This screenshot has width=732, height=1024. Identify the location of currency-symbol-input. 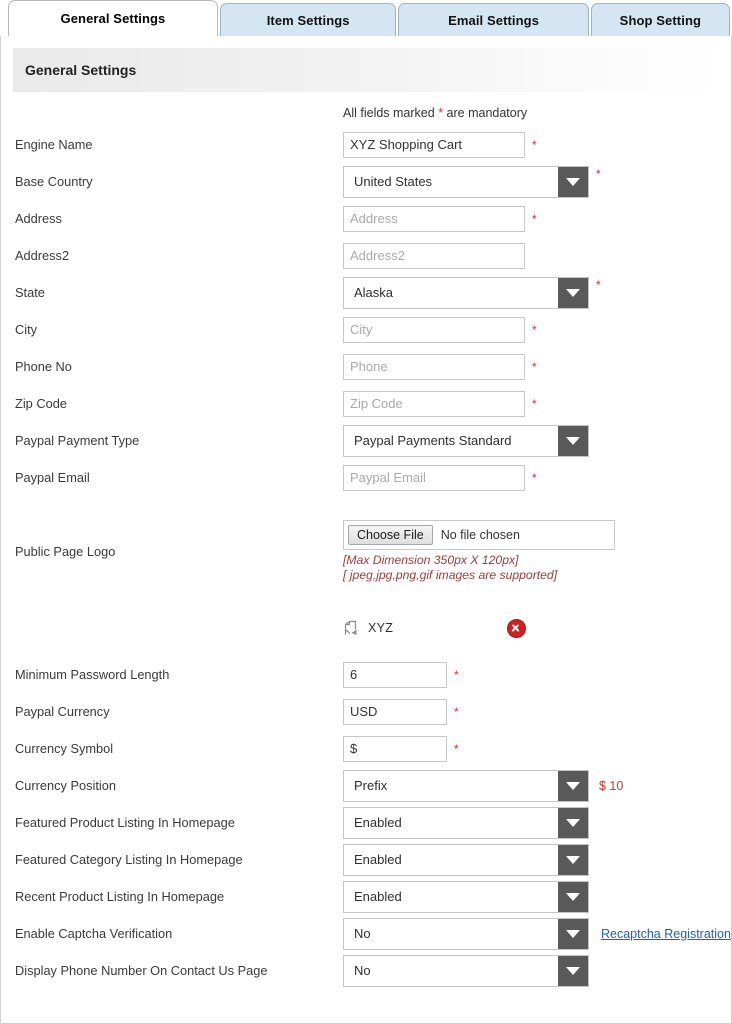
(395, 748).